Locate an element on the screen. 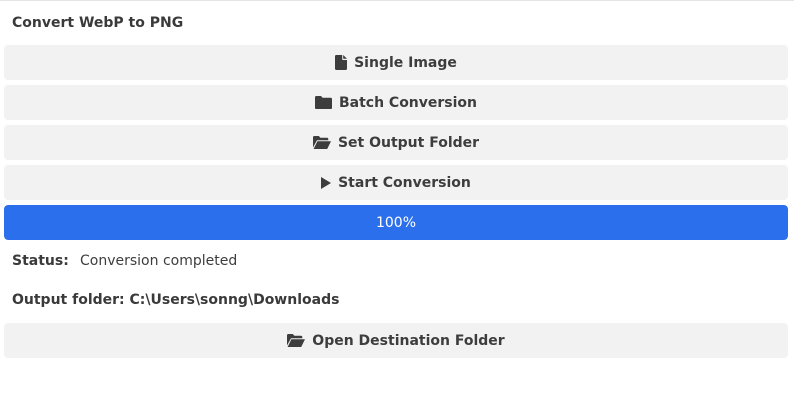 The image size is (794, 408). batch-conversion-button: Batch Conversion is located at coordinates (396, 102).